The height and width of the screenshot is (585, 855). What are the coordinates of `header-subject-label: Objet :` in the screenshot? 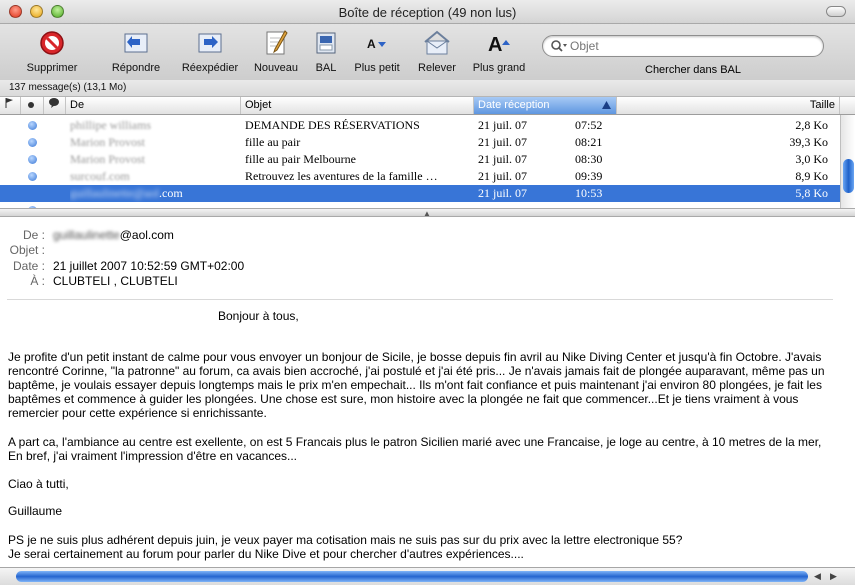 It's located at (27, 250).